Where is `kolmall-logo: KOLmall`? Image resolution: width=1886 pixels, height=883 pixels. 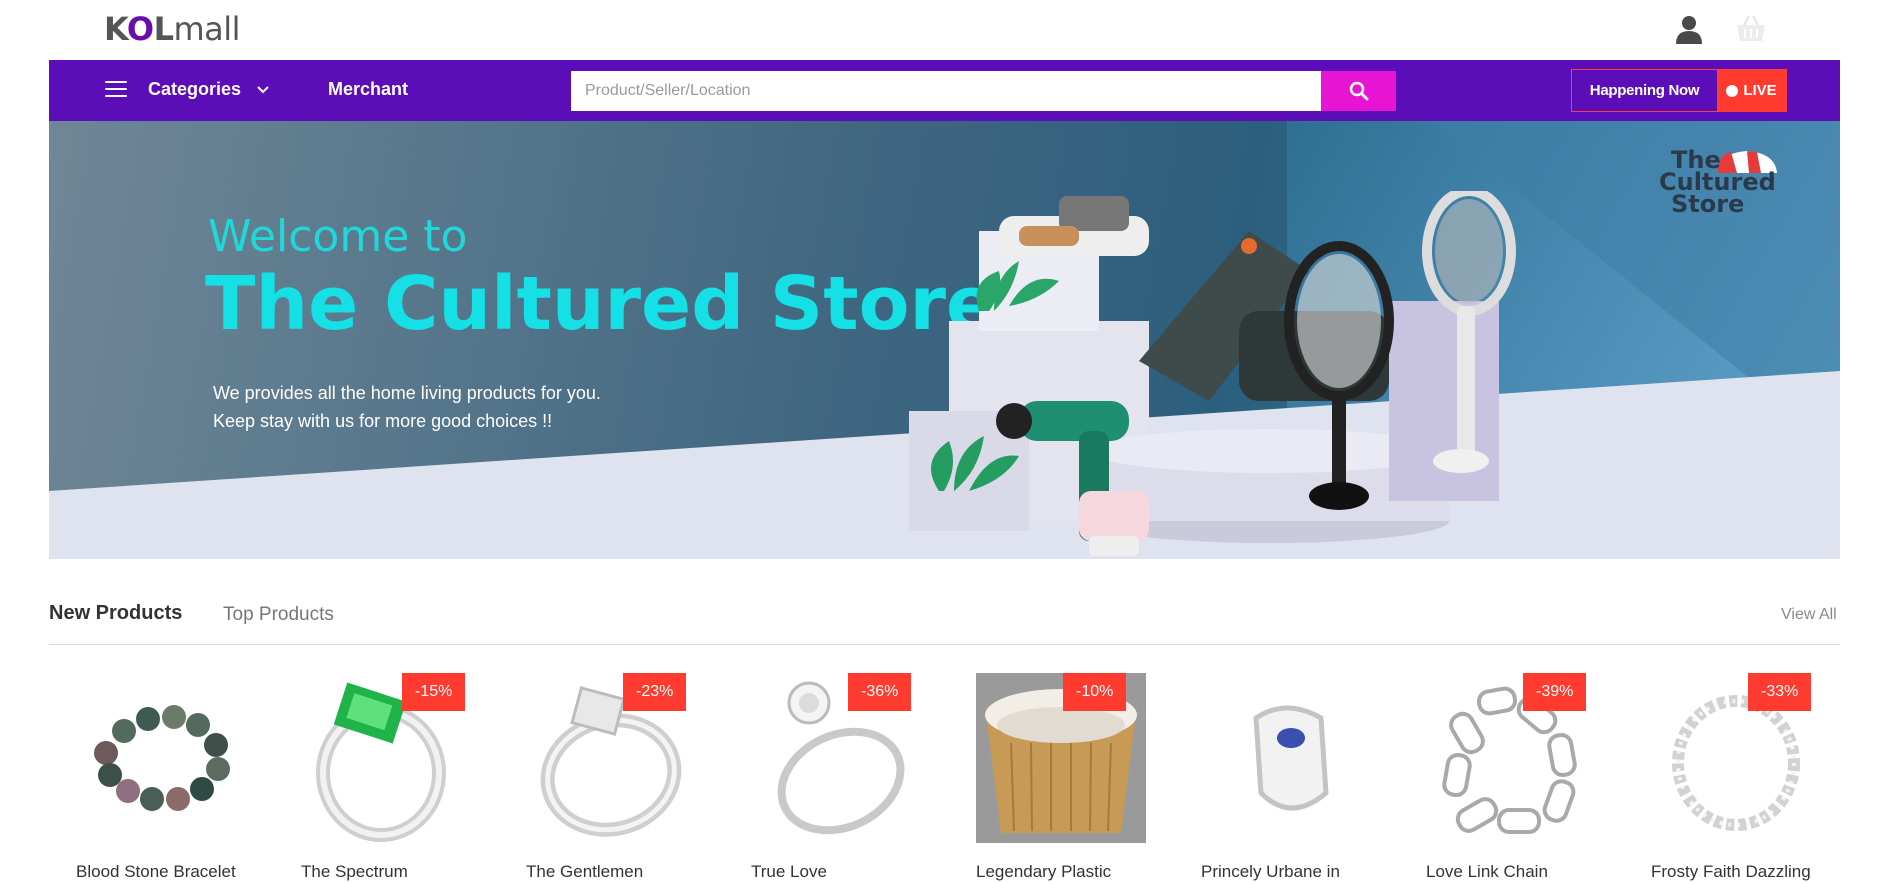 kolmall-logo: KOLmall is located at coordinates (172, 29).